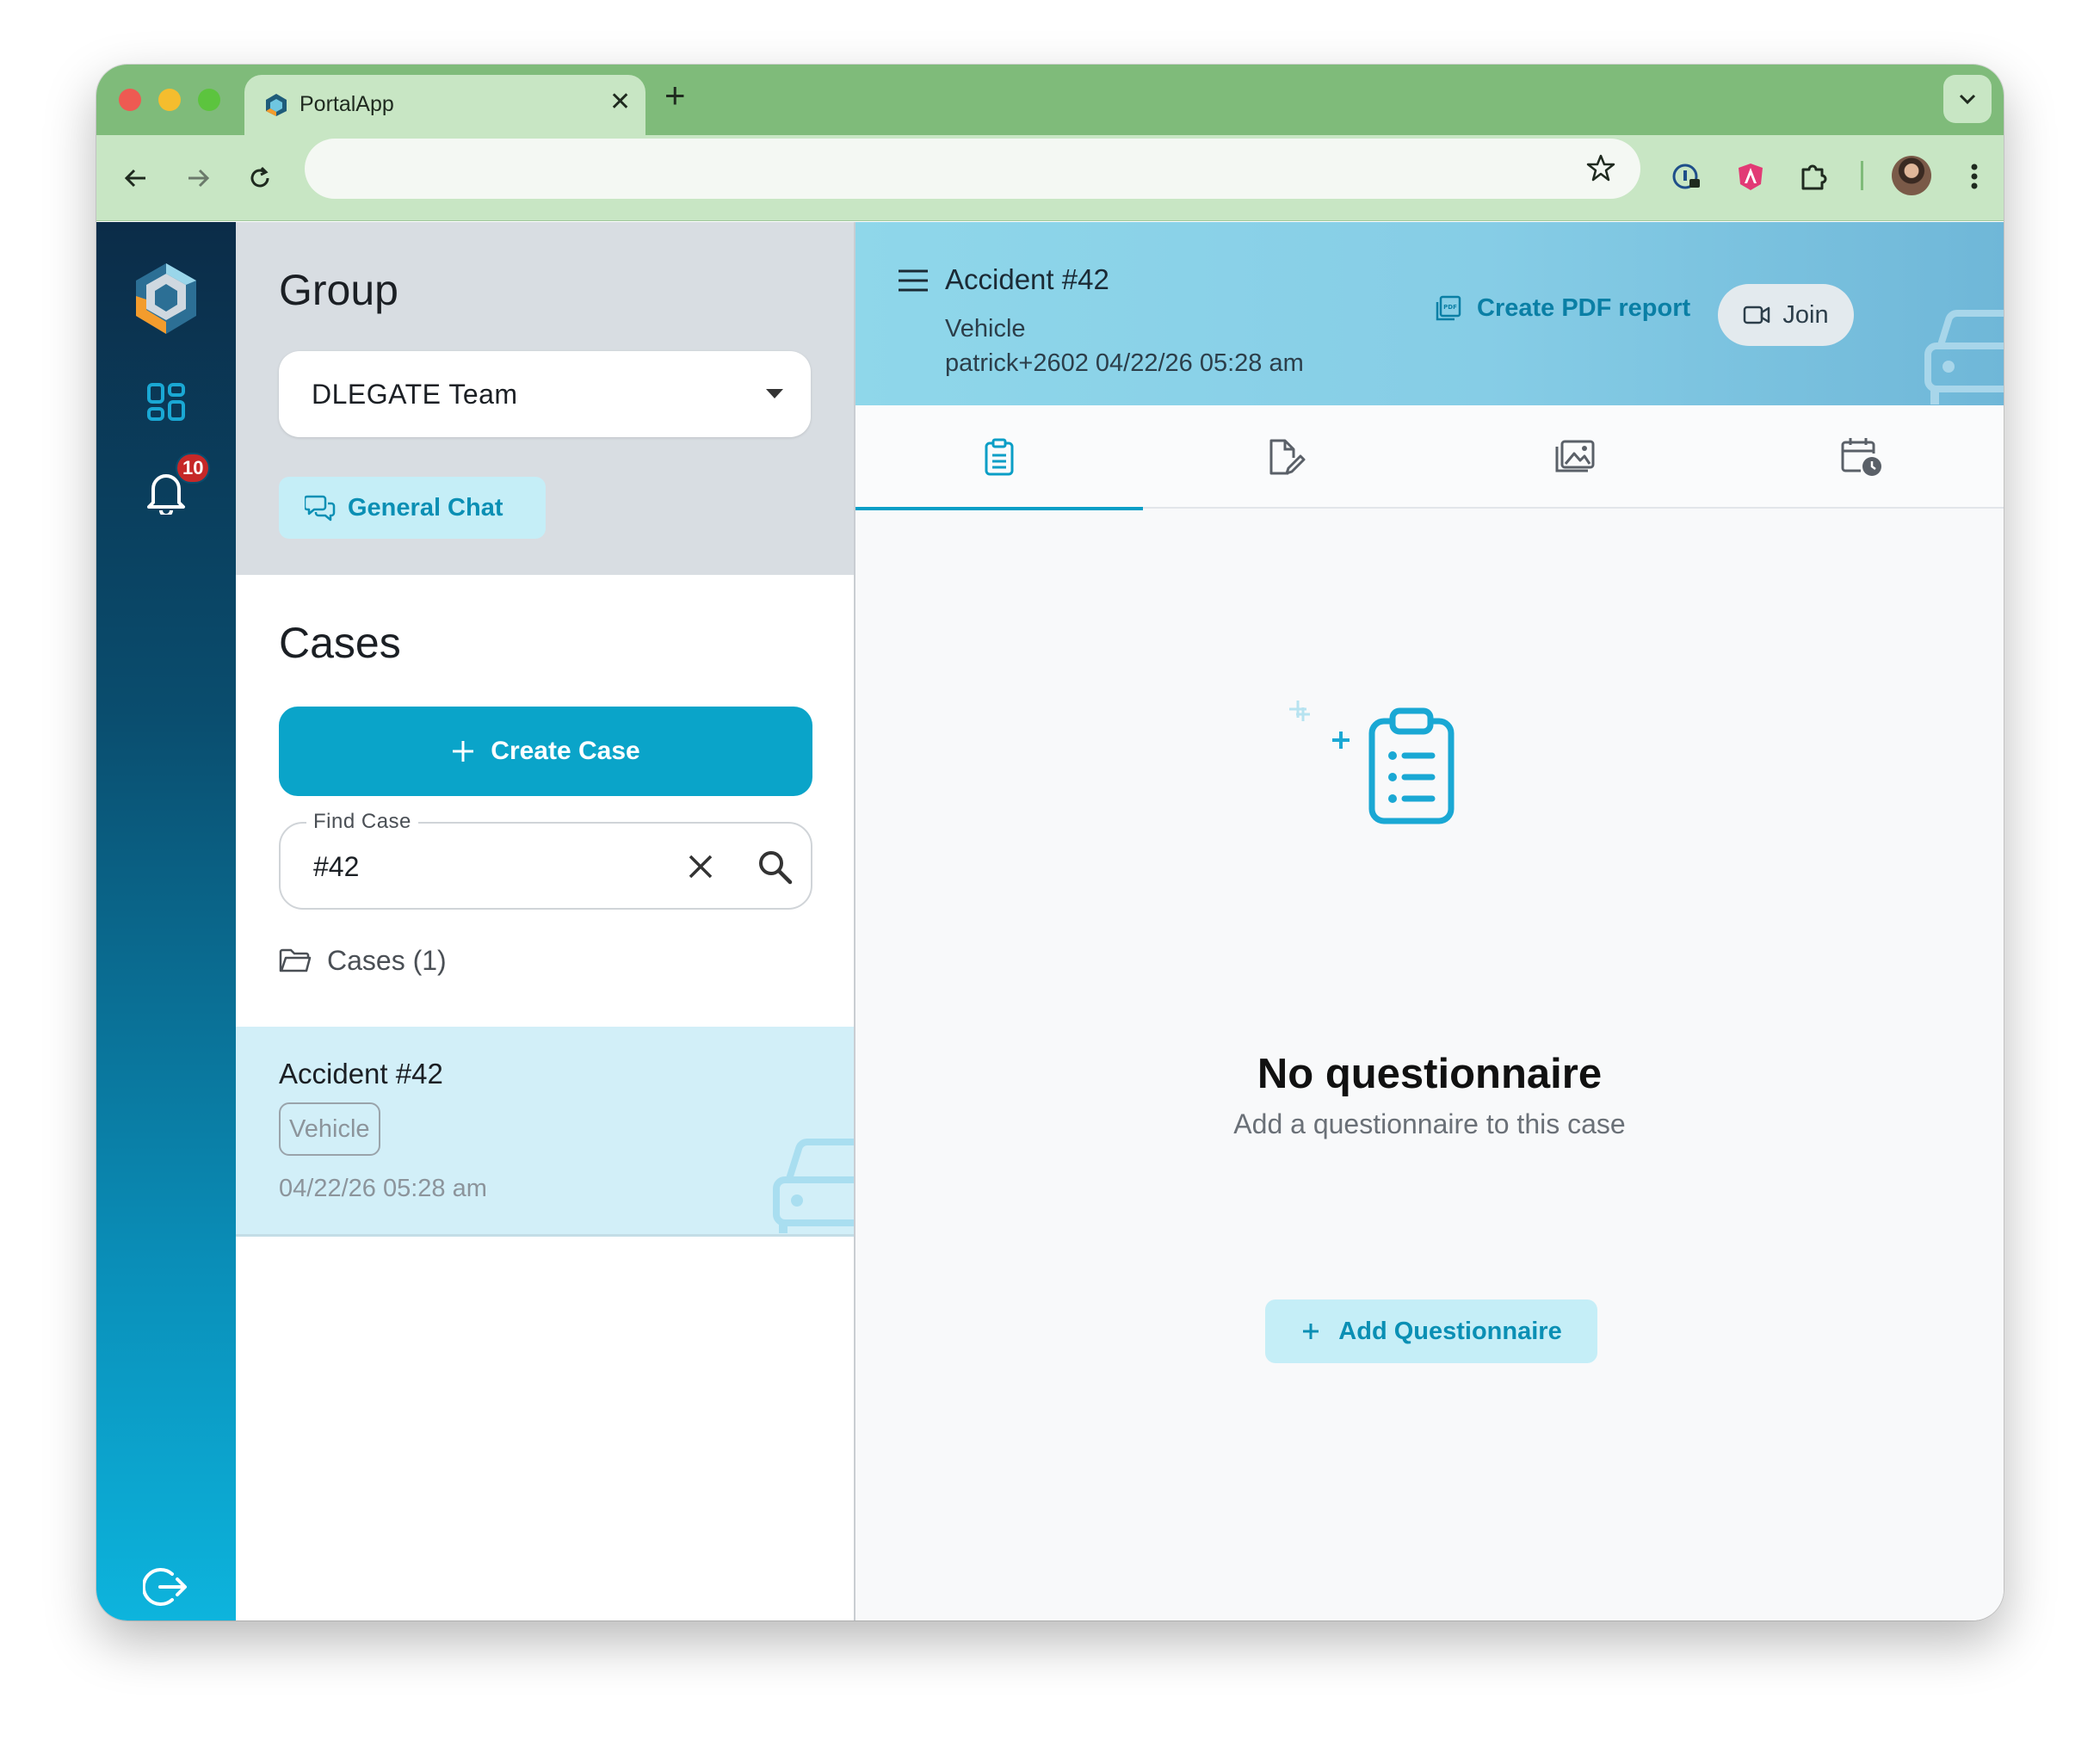  What do you see at coordinates (387, 960) in the screenshot?
I see `cases-folder-label: Cases (1)` at bounding box center [387, 960].